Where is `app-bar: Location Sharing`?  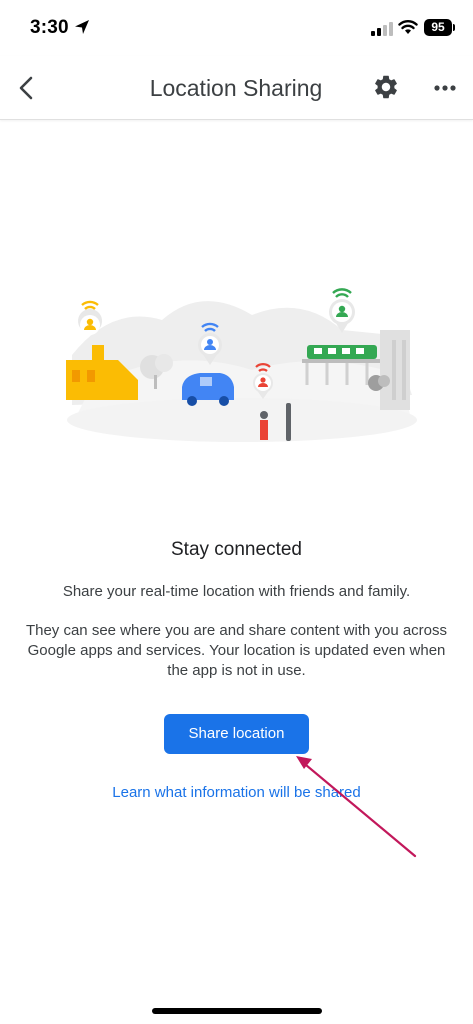 app-bar: Location Sharing is located at coordinates (236, 88).